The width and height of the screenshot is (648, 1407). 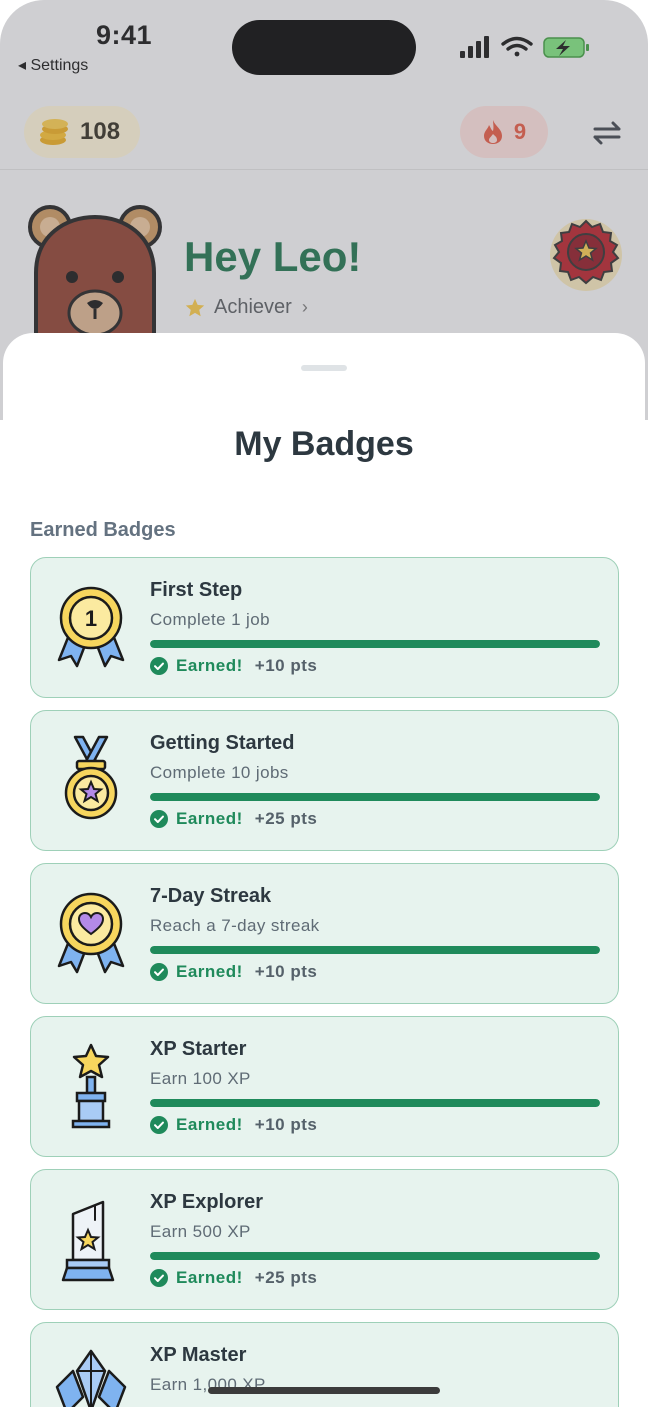 I want to click on status-icons, so click(x=524, y=47).